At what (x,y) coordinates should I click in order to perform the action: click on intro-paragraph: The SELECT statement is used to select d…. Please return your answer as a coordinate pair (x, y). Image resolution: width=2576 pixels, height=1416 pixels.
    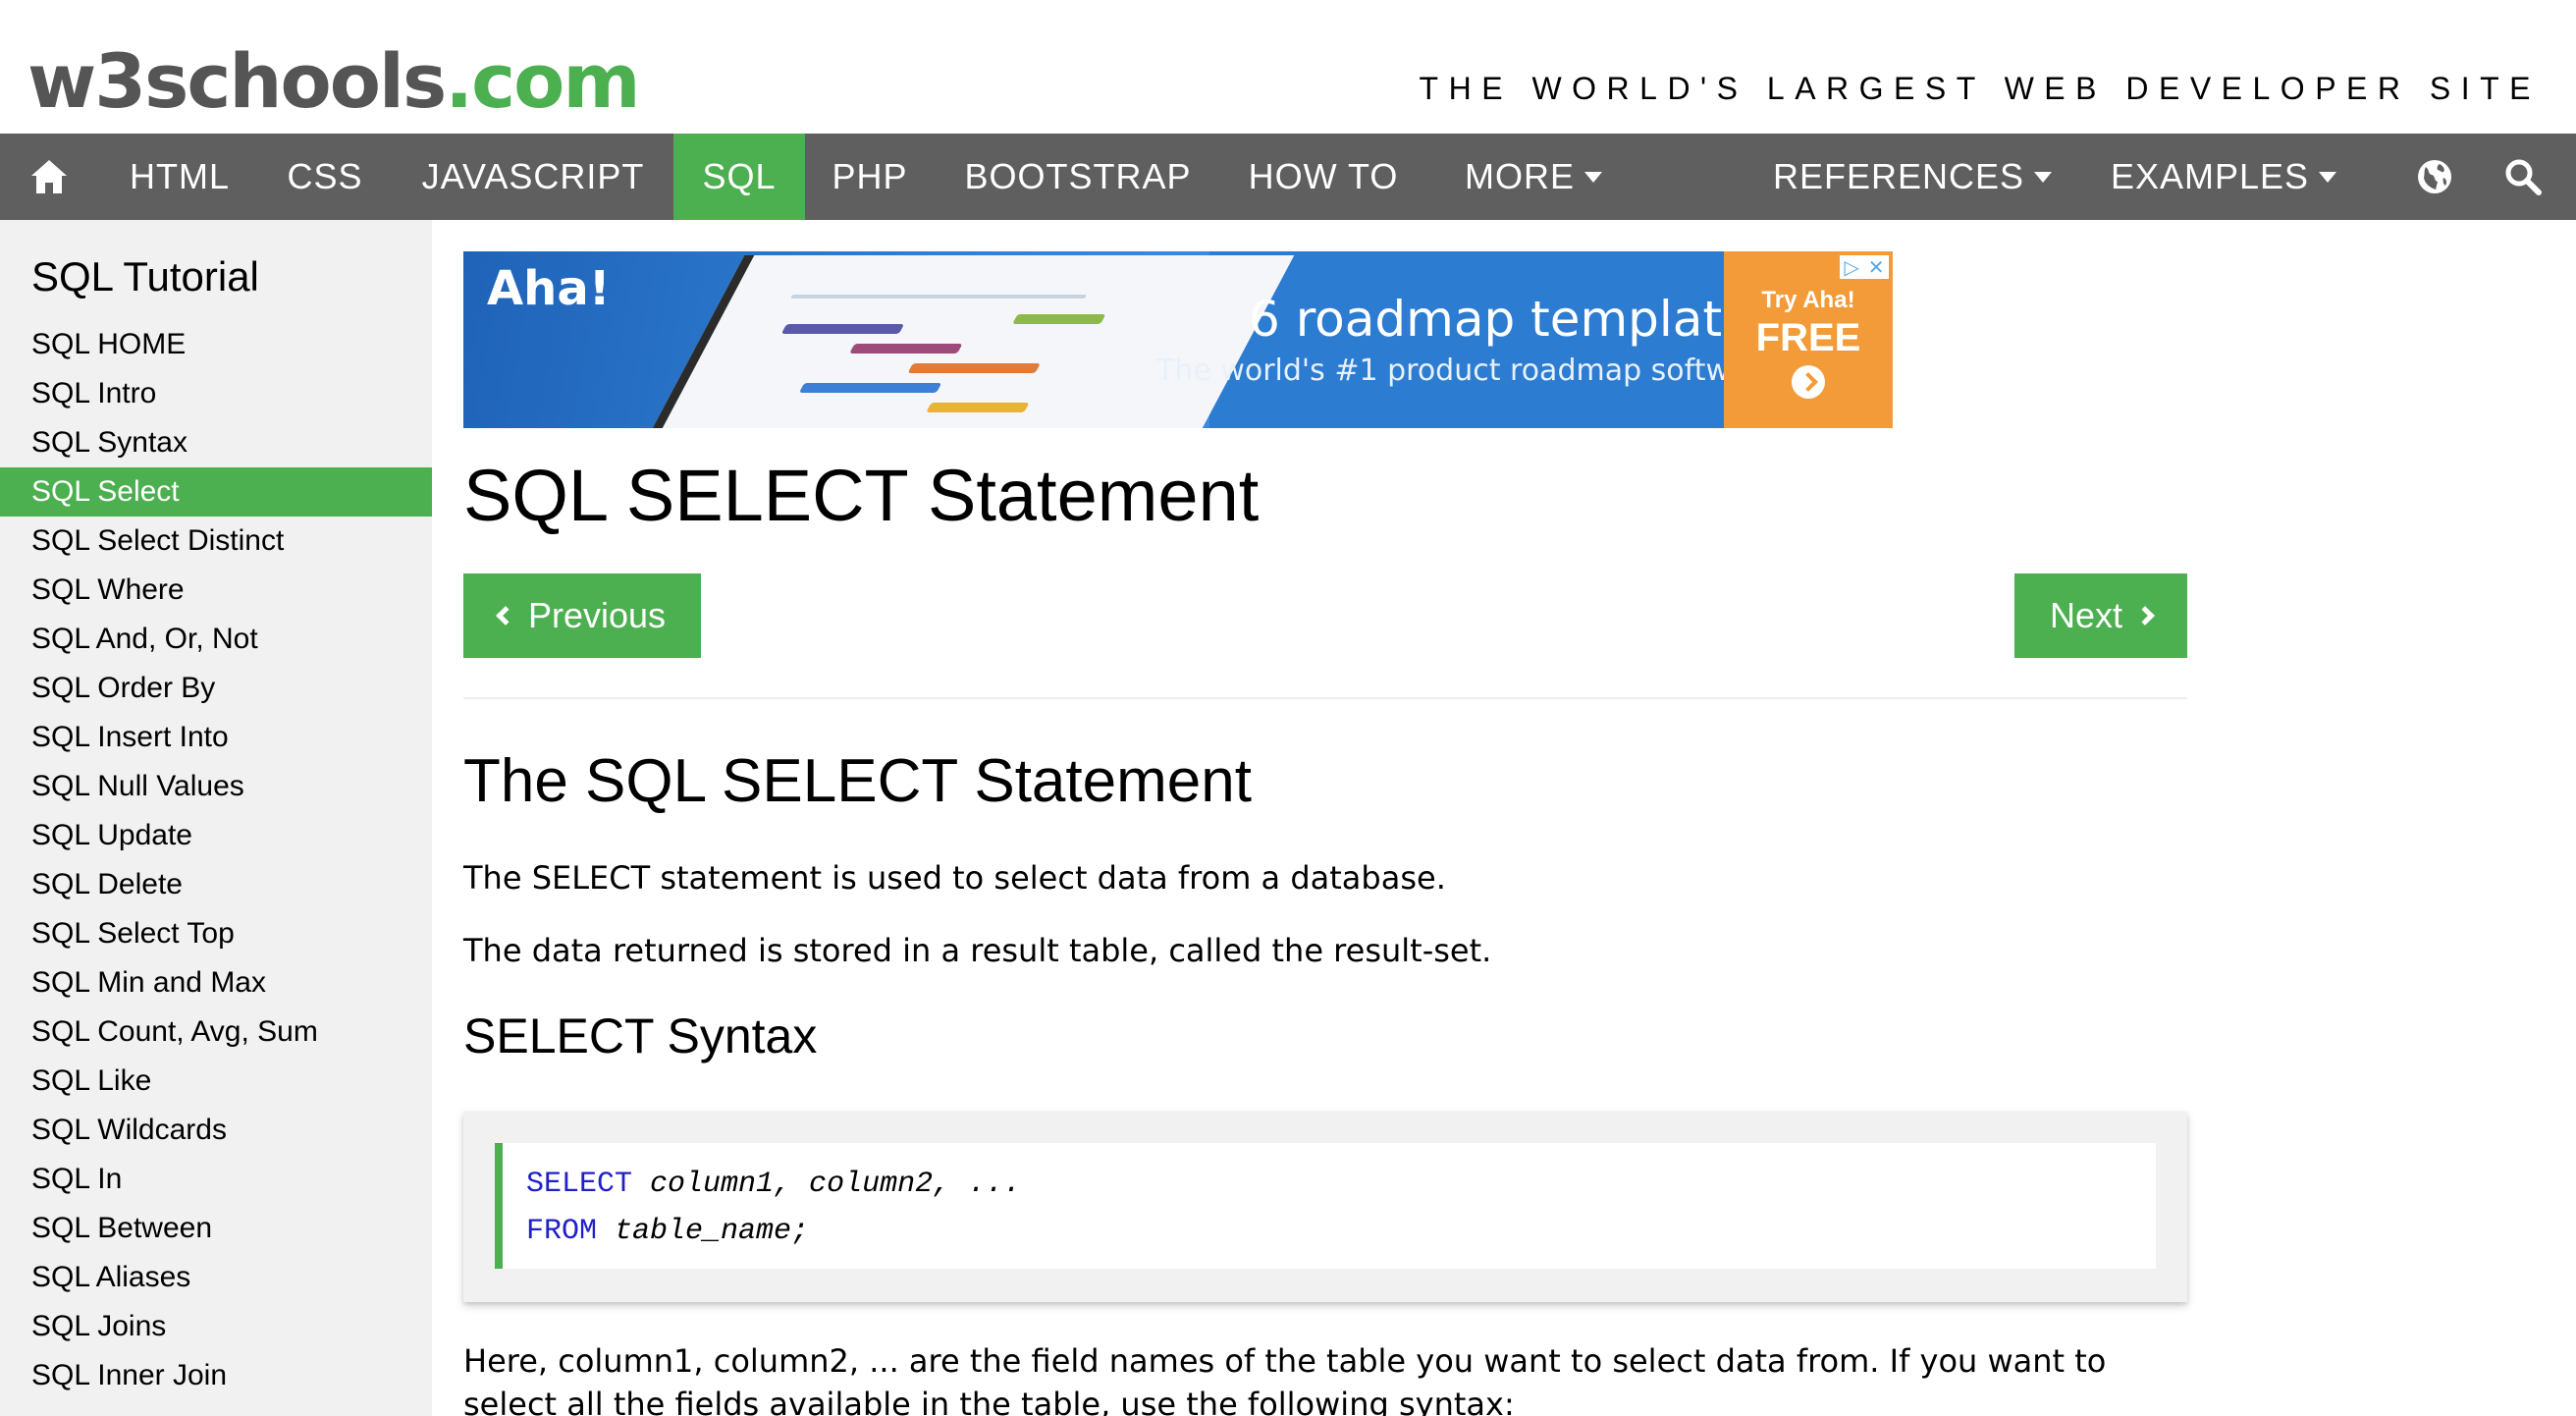
    Looking at the image, I should click on (954, 878).